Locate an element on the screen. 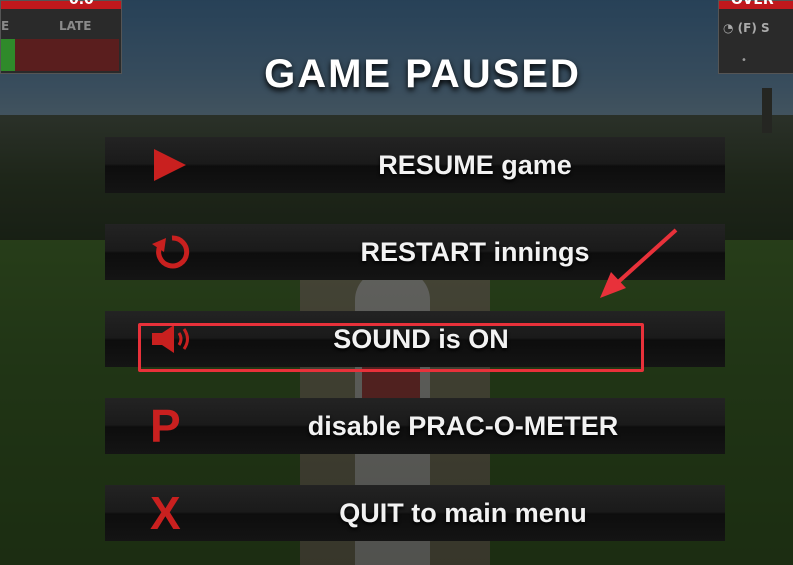 This screenshot has width=793, height=565. annotation-arrow is located at coordinates (639, 263).